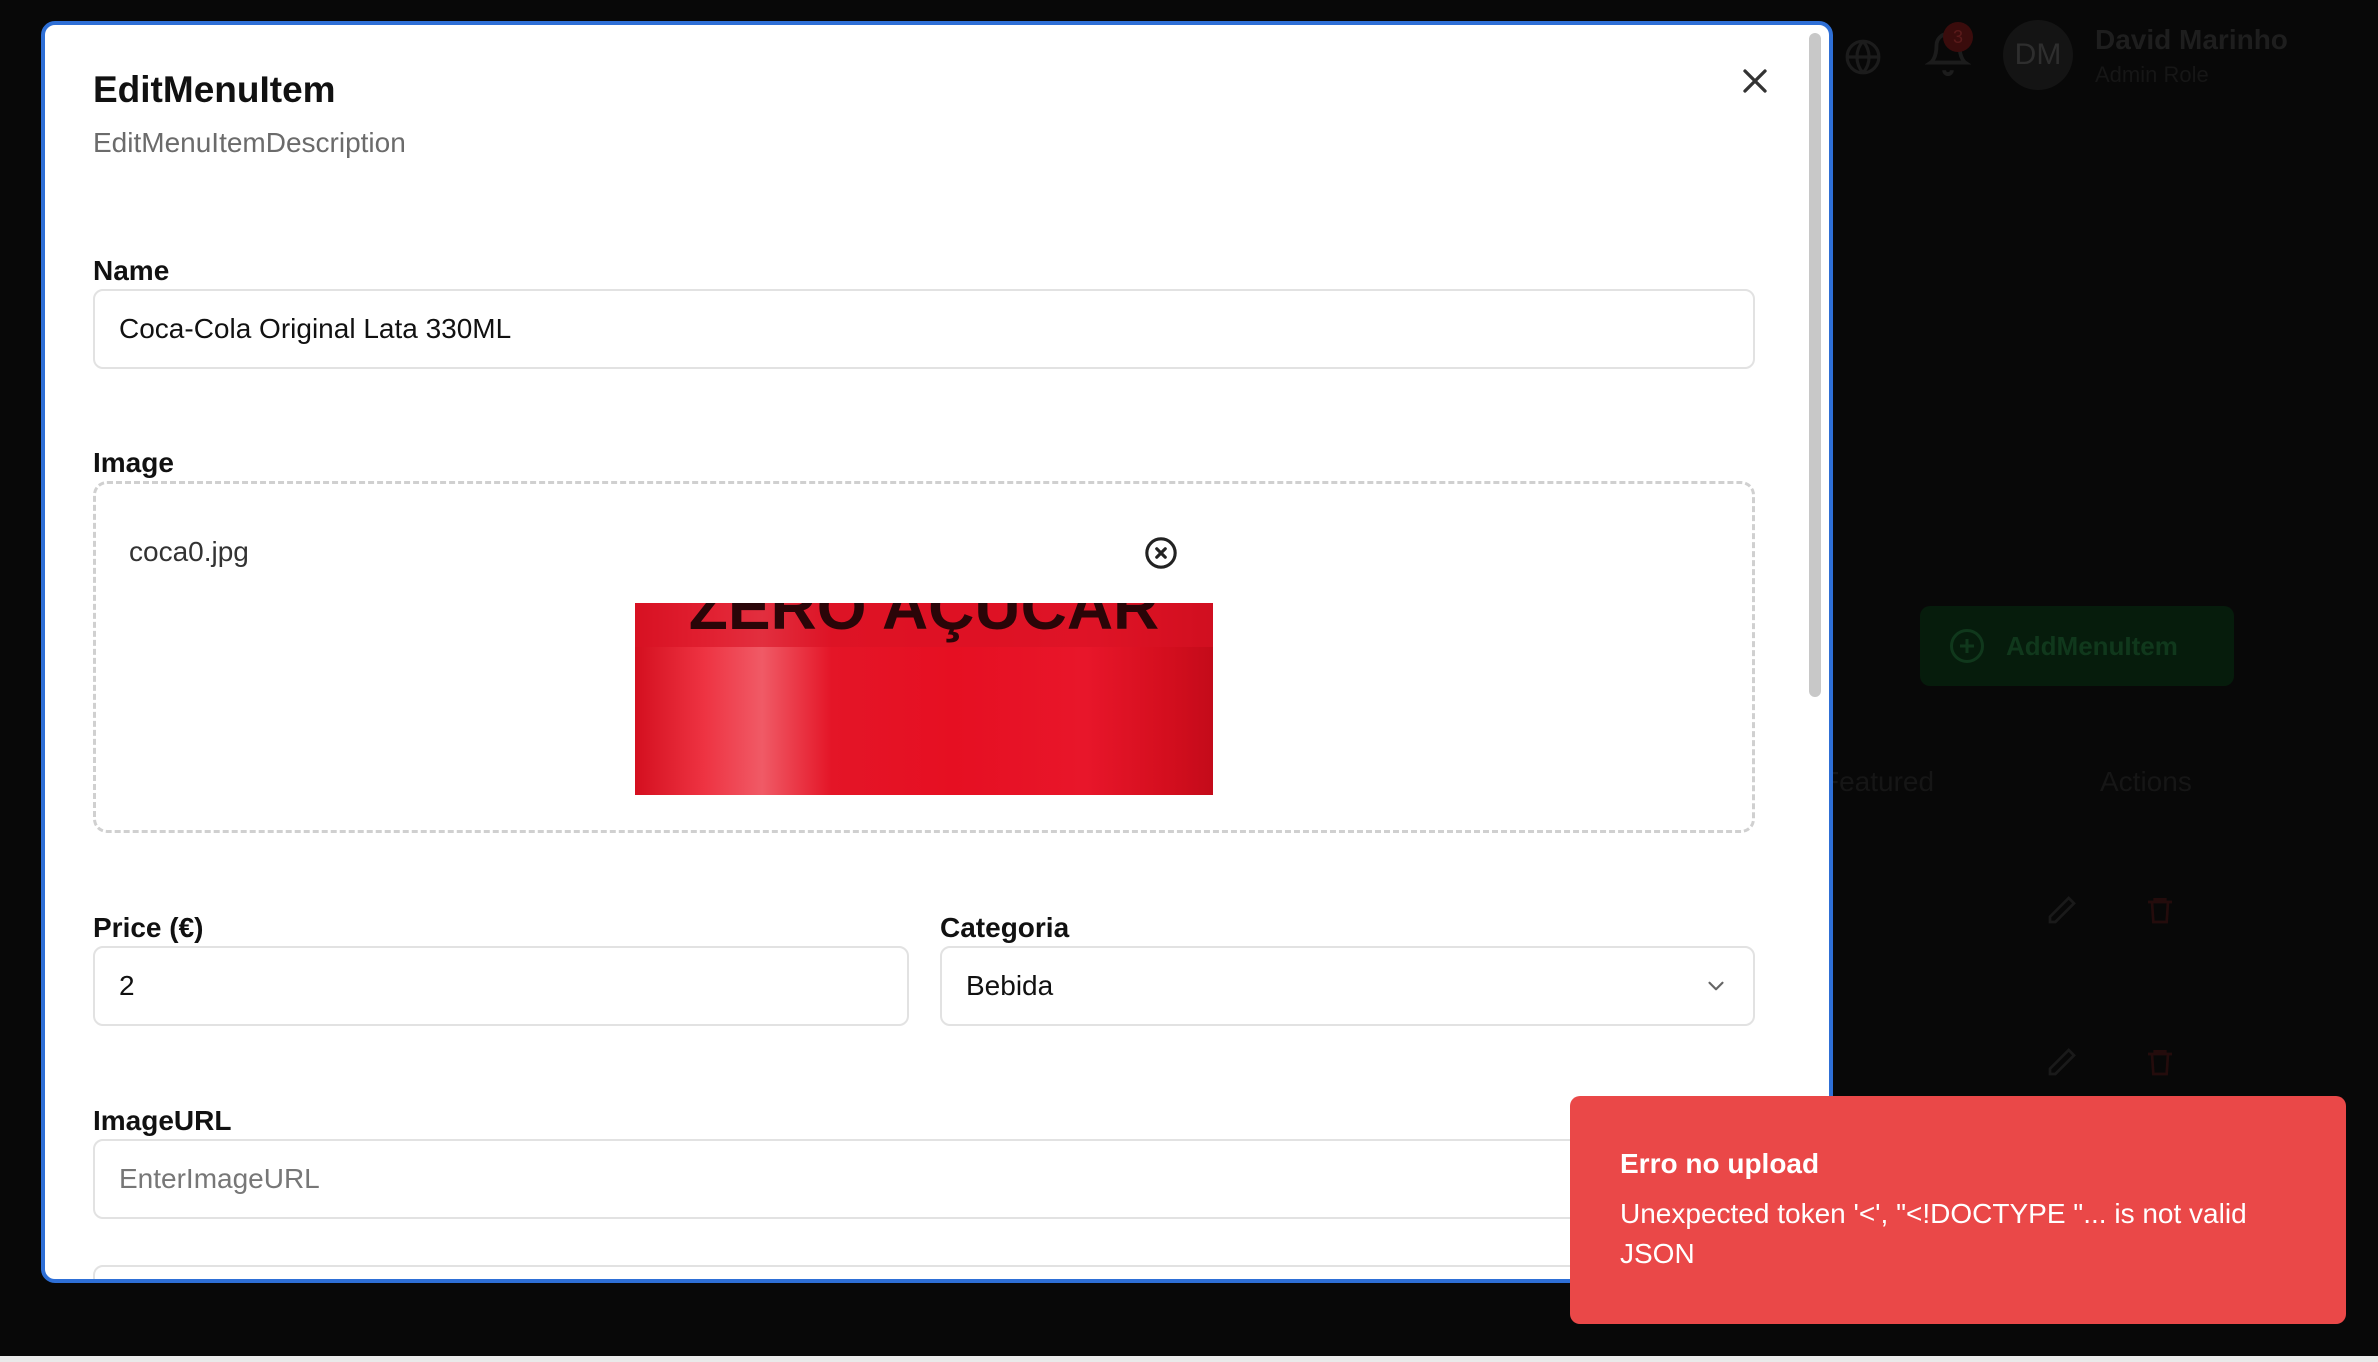  I want to click on globe-icon, so click(1863, 57).